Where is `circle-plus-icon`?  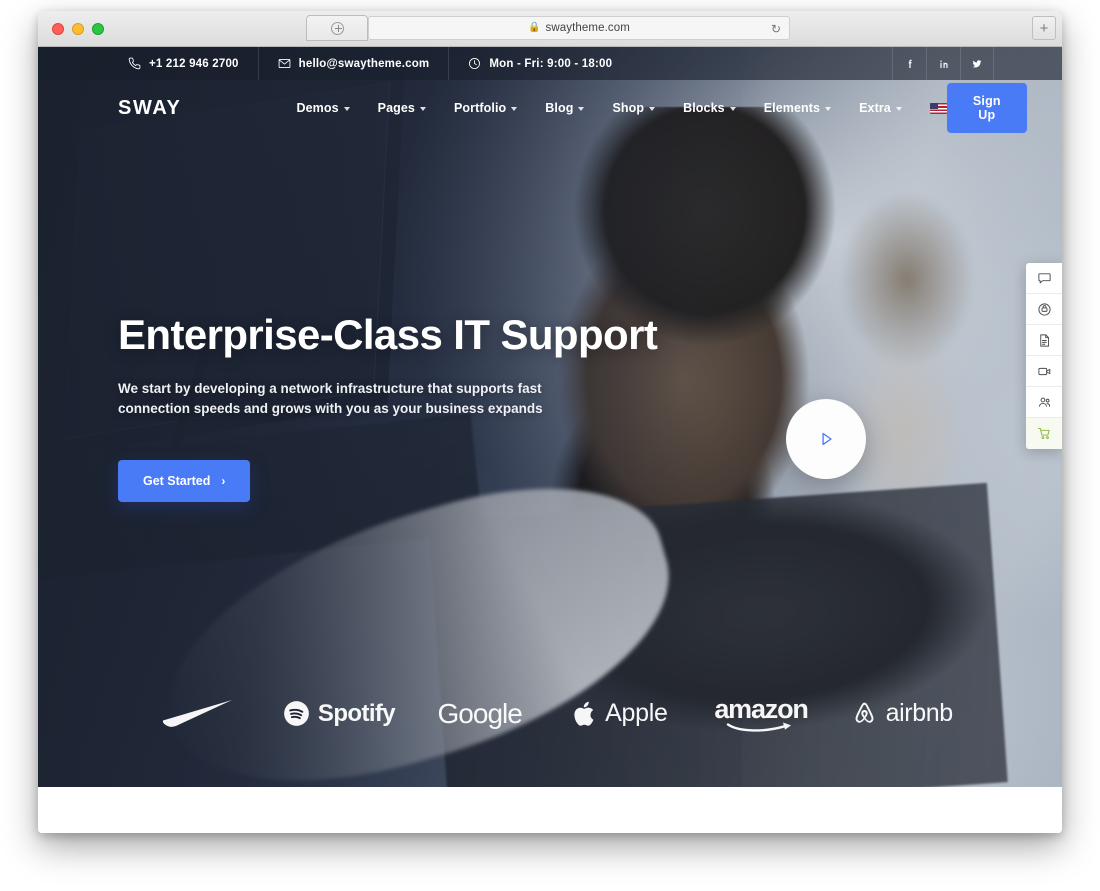 circle-plus-icon is located at coordinates (337, 28).